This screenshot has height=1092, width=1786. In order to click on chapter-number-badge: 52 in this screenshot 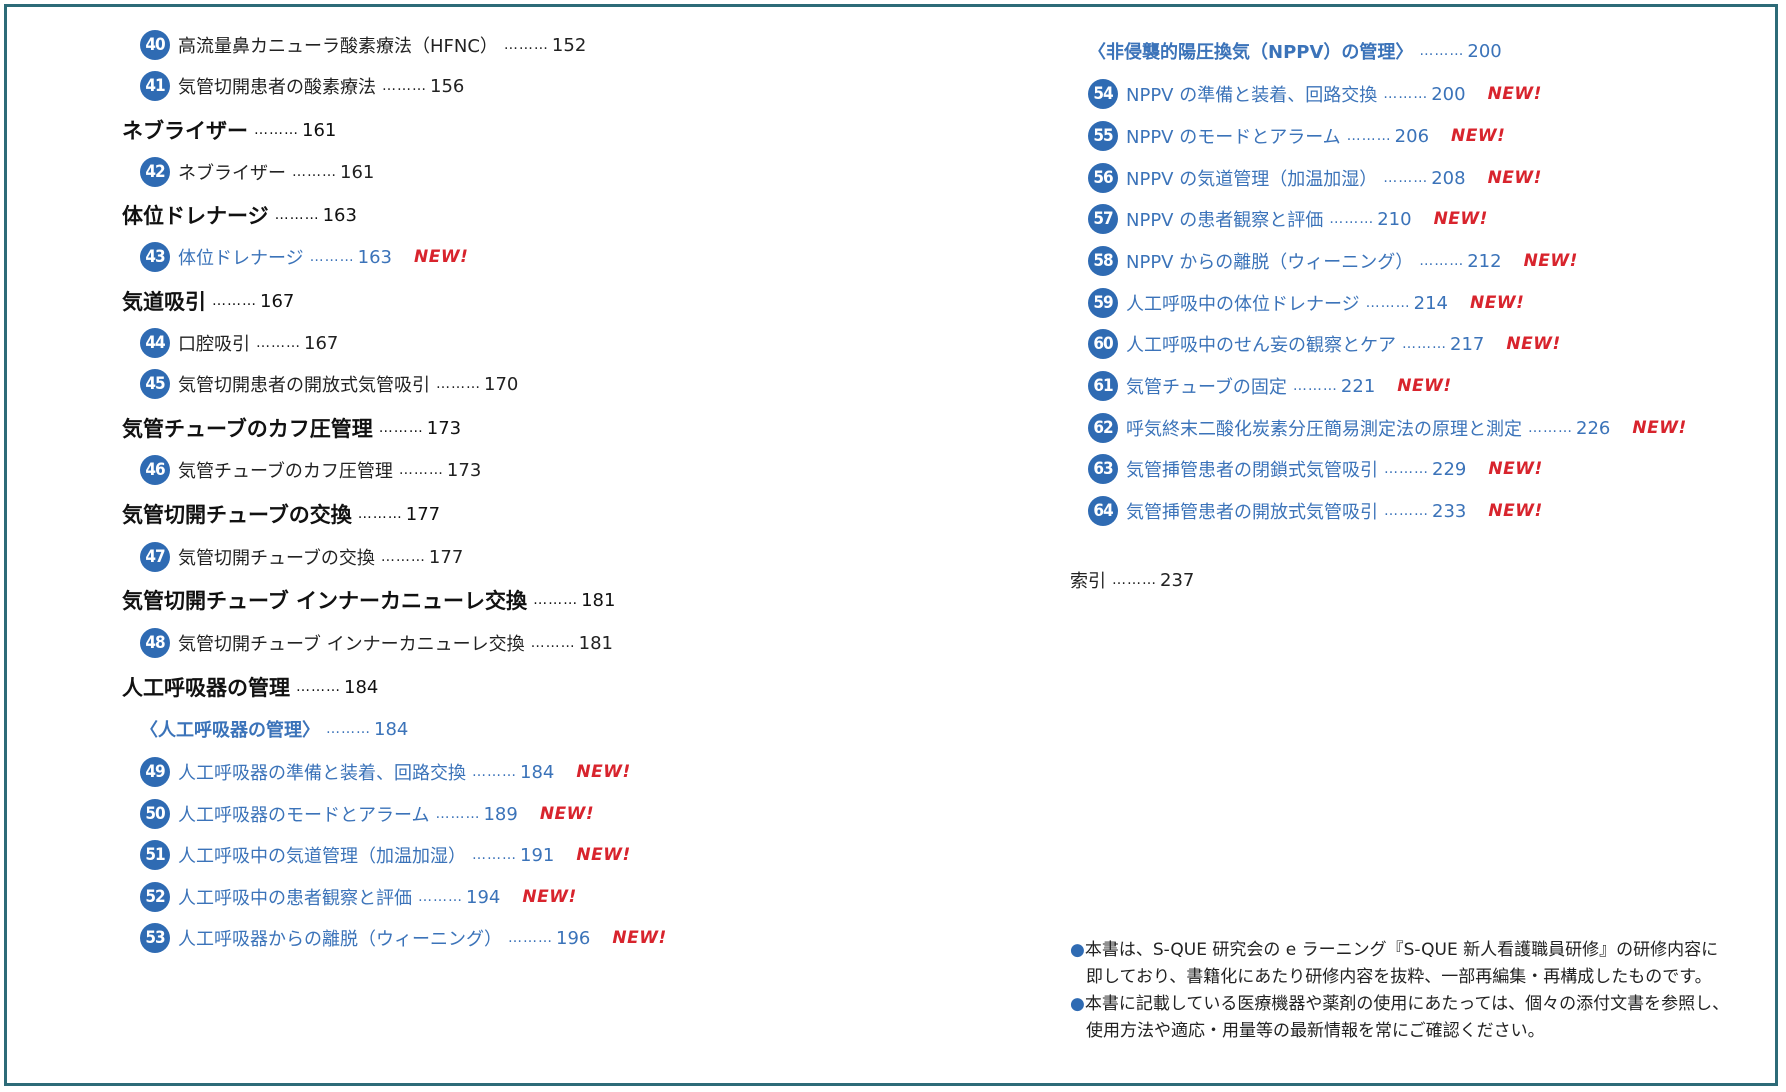, I will do `click(155, 897)`.